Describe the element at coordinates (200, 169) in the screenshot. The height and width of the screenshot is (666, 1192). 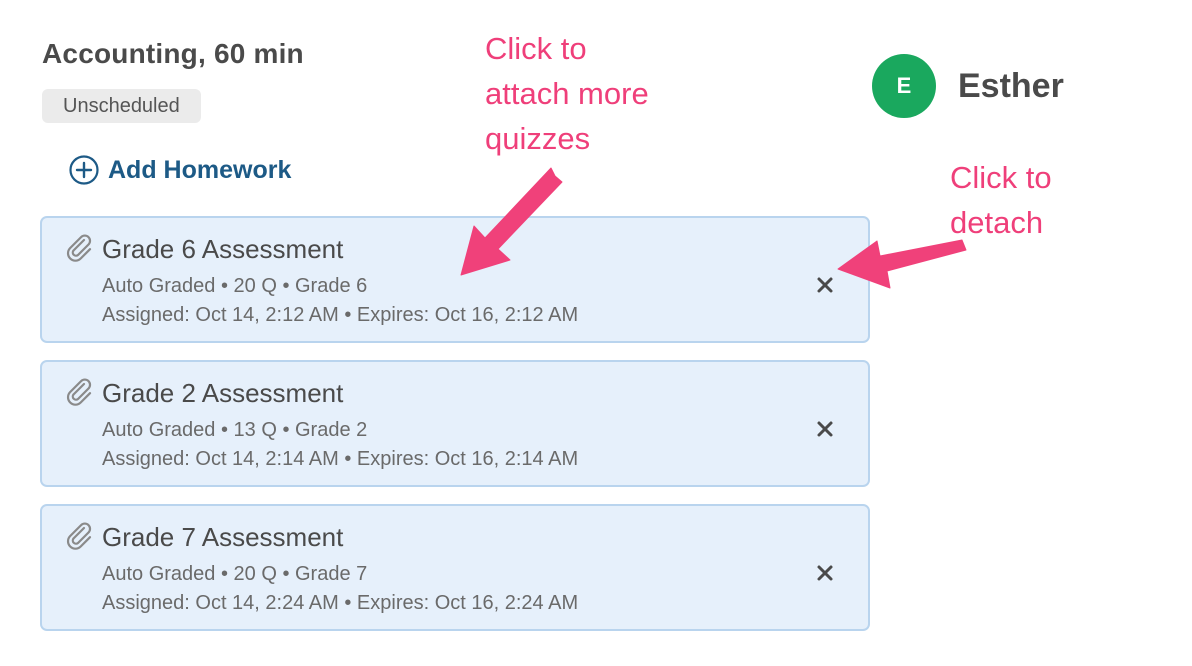
I see `add-homework-label: Add Homework` at that location.